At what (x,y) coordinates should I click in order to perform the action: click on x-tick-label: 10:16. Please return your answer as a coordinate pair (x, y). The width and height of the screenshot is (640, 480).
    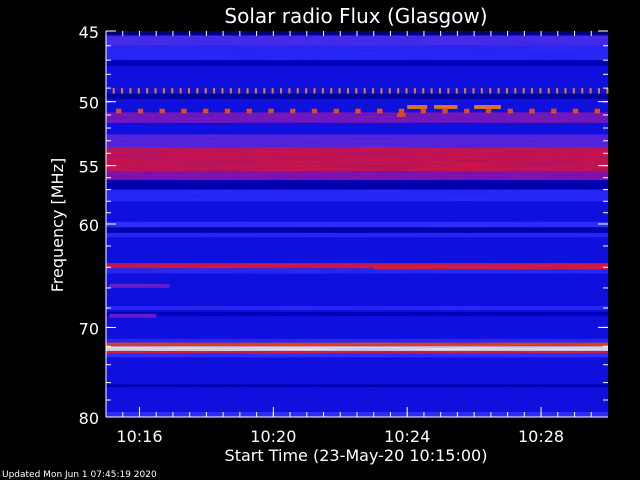
    Looking at the image, I should click on (139, 436).